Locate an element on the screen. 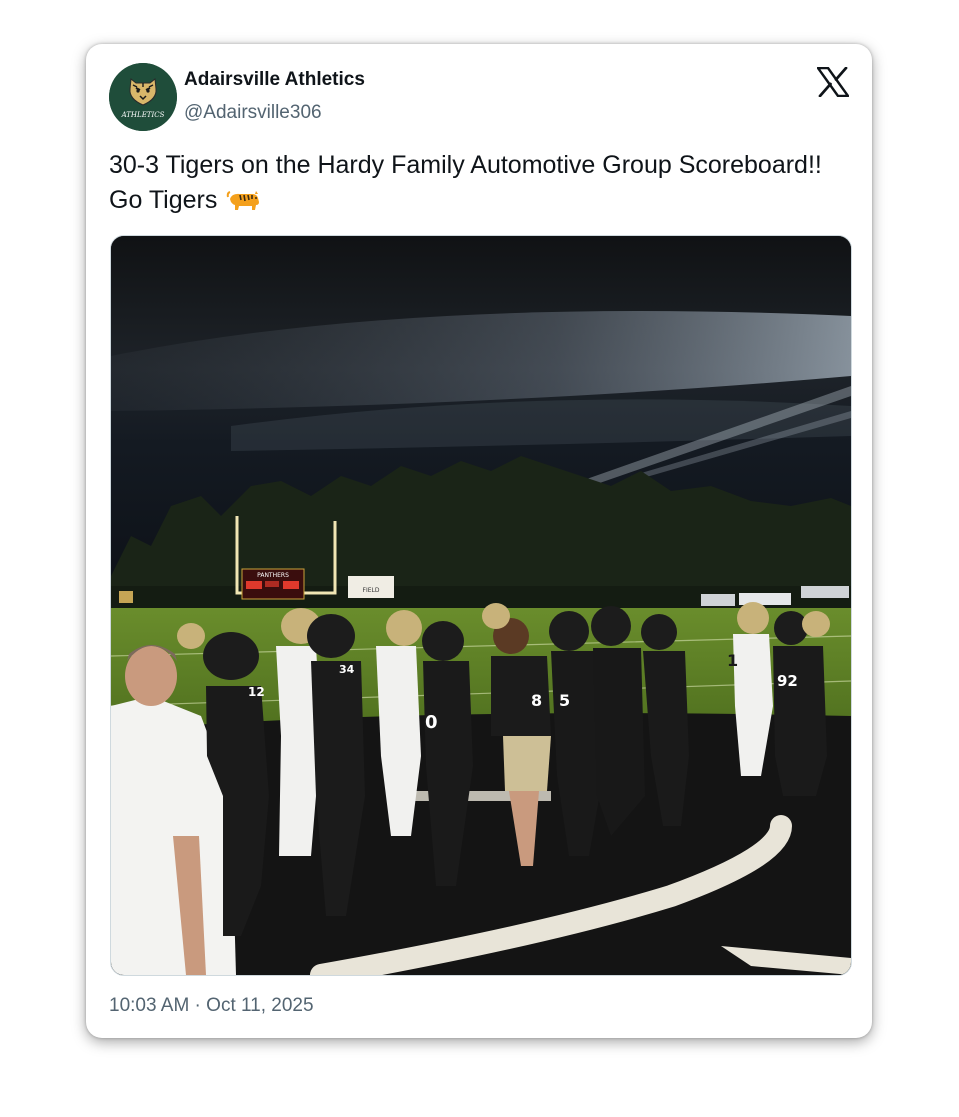 This screenshot has height=1117, width=959. tweet-timestamp: 10:03 AM · Oct 11, 2025 is located at coordinates (211, 1006).